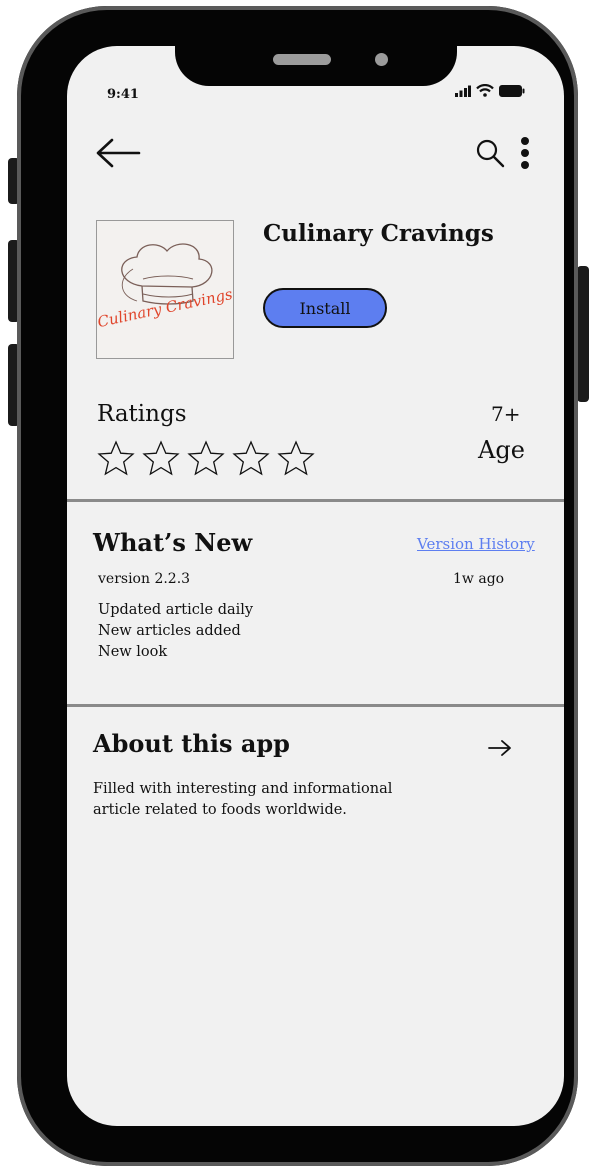 The image size is (589, 1166). Describe the element at coordinates (479, 579) in the screenshot. I see `update-time: 1w ago` at that location.